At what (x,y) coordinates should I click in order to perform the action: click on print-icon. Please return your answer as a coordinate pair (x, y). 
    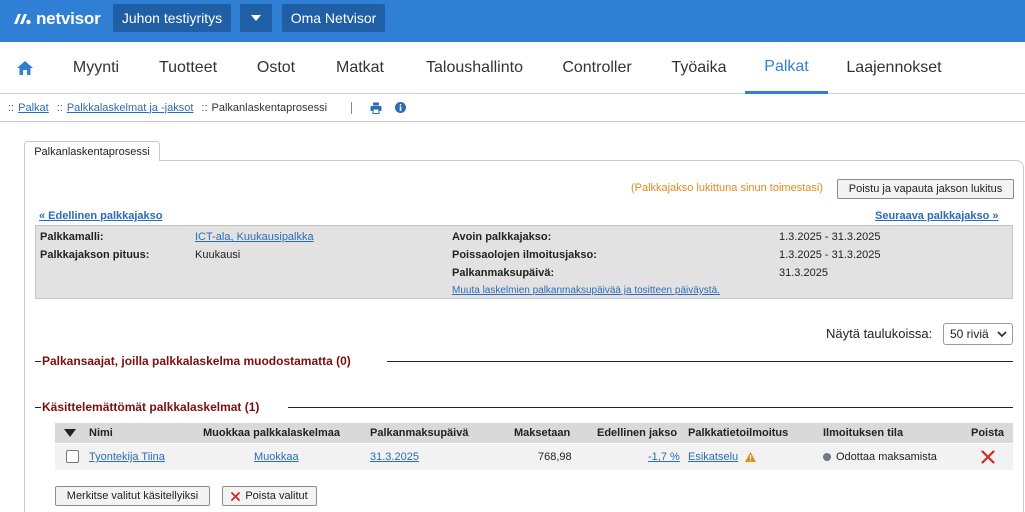
    Looking at the image, I should click on (376, 108).